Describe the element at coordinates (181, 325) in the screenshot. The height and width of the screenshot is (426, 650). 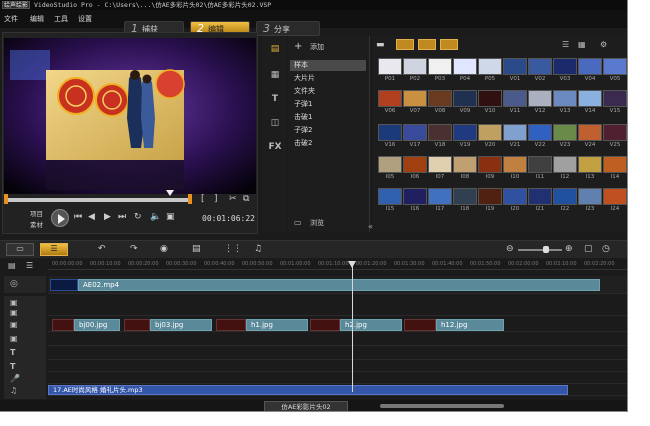
I see `overlay-clip: bj03.jpg` at that location.